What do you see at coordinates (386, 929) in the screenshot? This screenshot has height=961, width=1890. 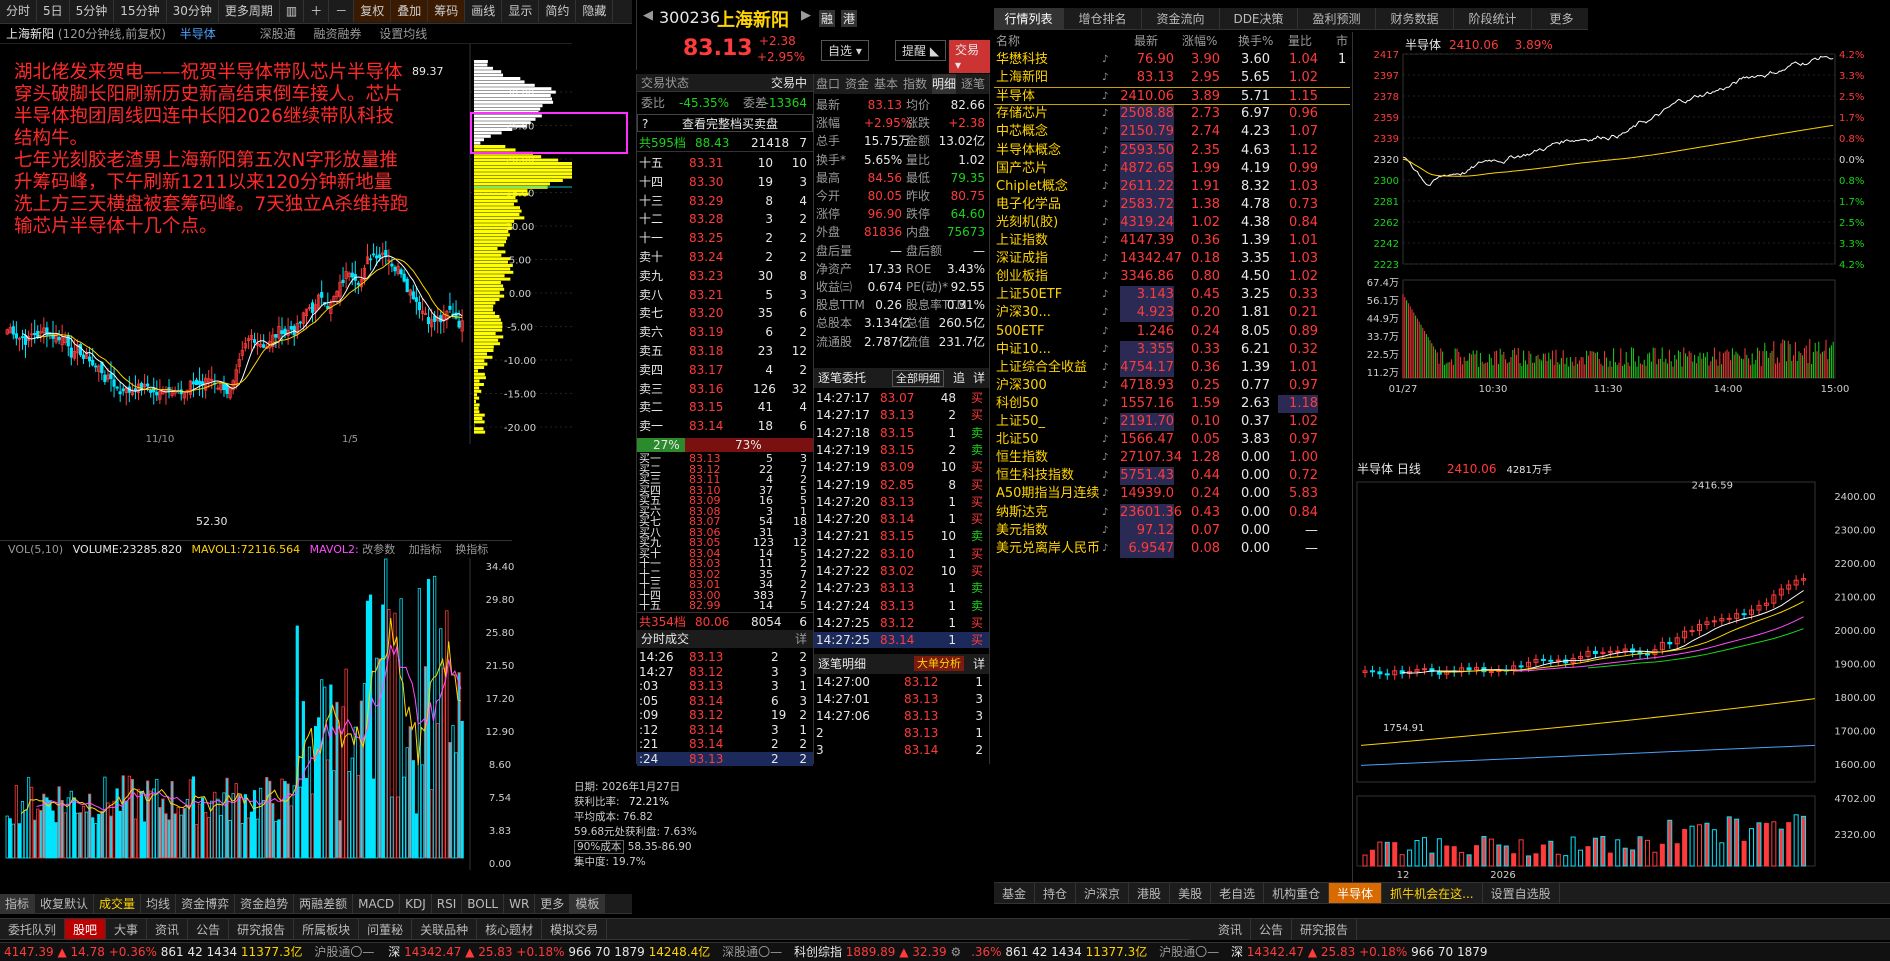 I see `tab-ask-secretary: 问董秘` at bounding box center [386, 929].